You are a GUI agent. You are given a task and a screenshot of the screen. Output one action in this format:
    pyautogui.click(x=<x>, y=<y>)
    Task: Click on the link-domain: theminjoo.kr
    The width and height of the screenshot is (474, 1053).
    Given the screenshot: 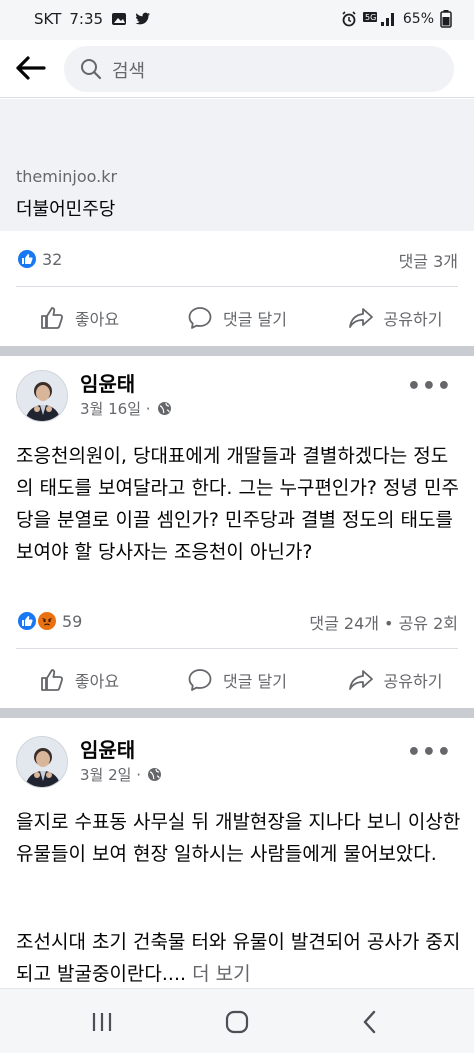 What is the action you would take?
    pyautogui.click(x=67, y=176)
    